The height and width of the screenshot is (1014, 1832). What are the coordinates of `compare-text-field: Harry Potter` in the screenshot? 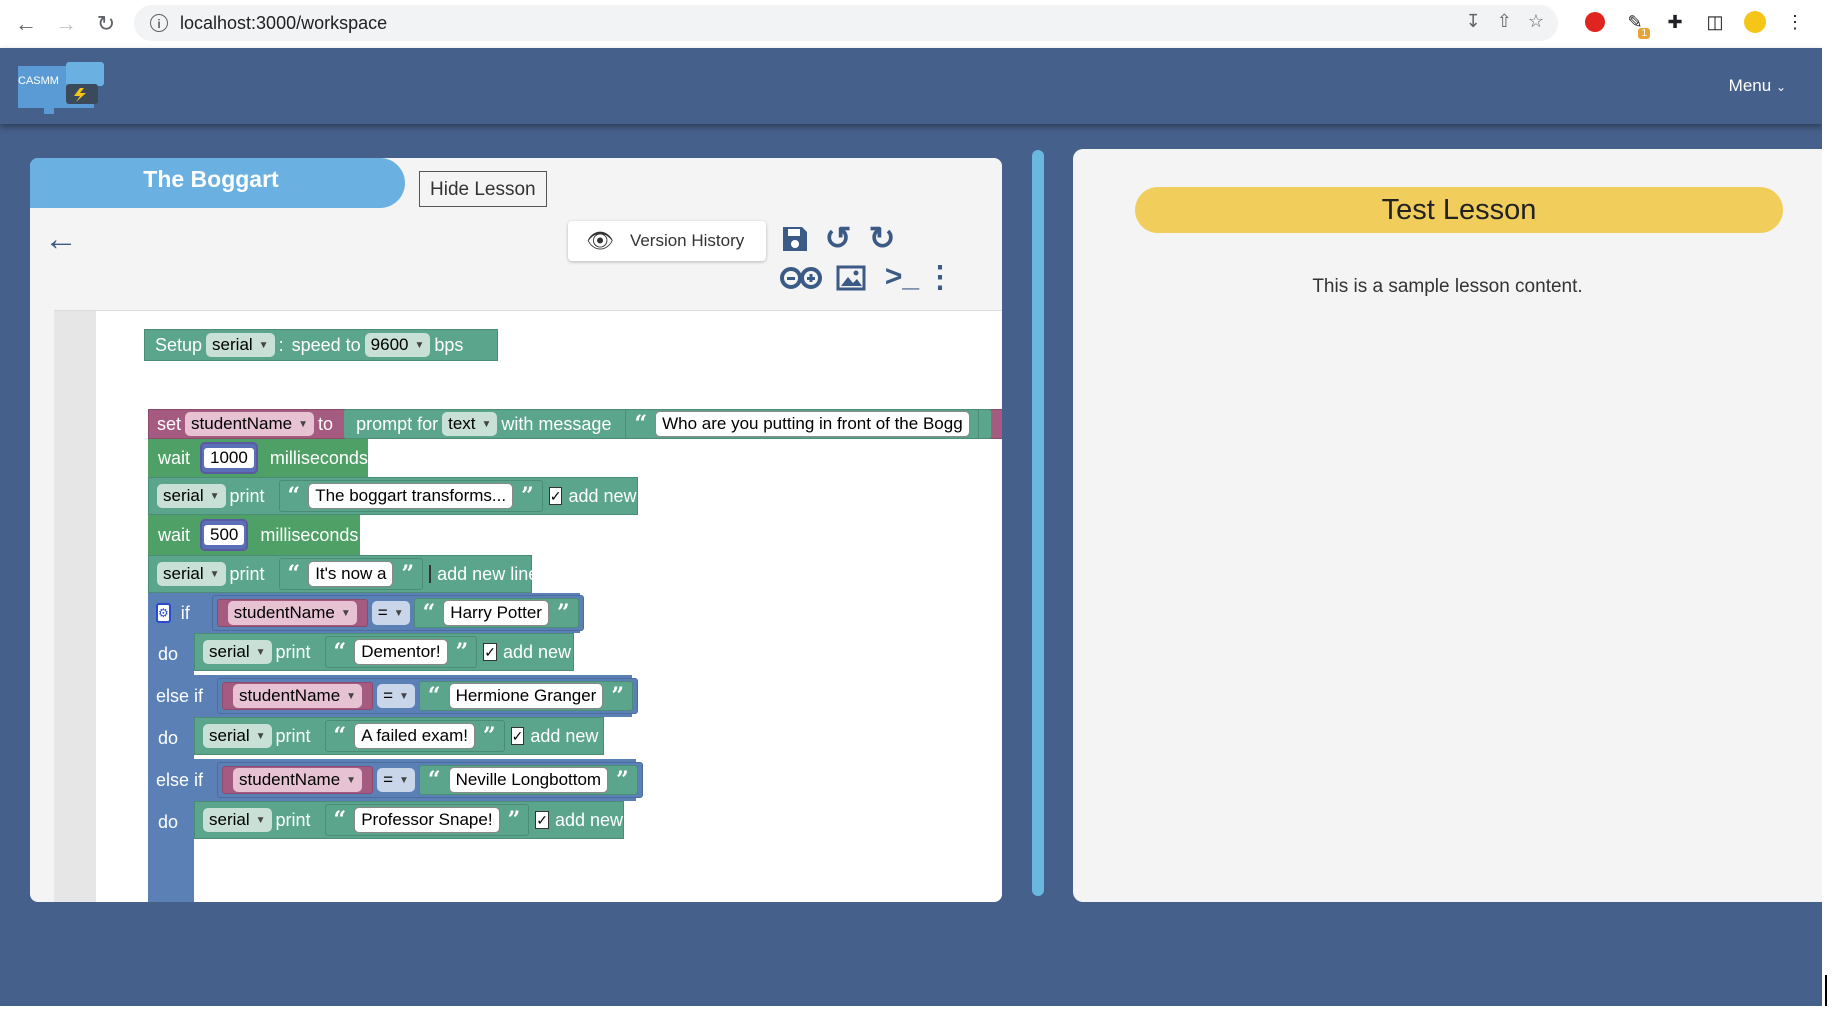 It's located at (496, 613).